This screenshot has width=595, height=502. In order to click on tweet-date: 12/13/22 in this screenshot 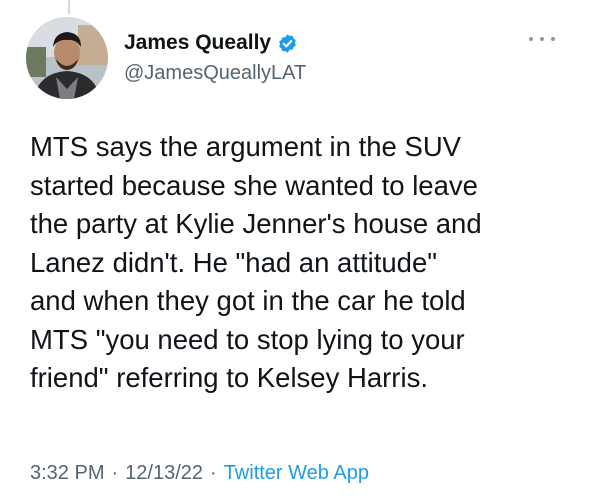, I will do `click(164, 473)`.